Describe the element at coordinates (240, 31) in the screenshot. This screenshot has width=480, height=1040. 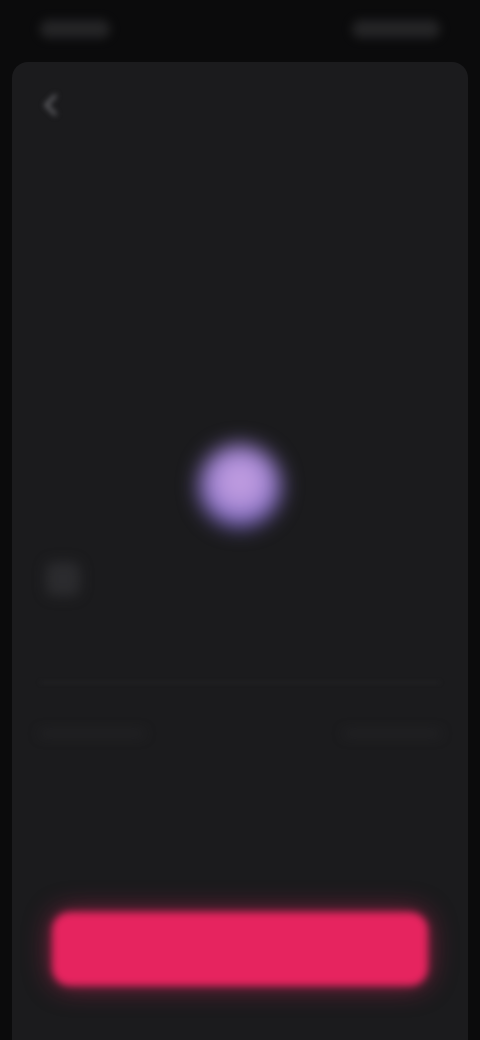
I see `status-bar` at that location.